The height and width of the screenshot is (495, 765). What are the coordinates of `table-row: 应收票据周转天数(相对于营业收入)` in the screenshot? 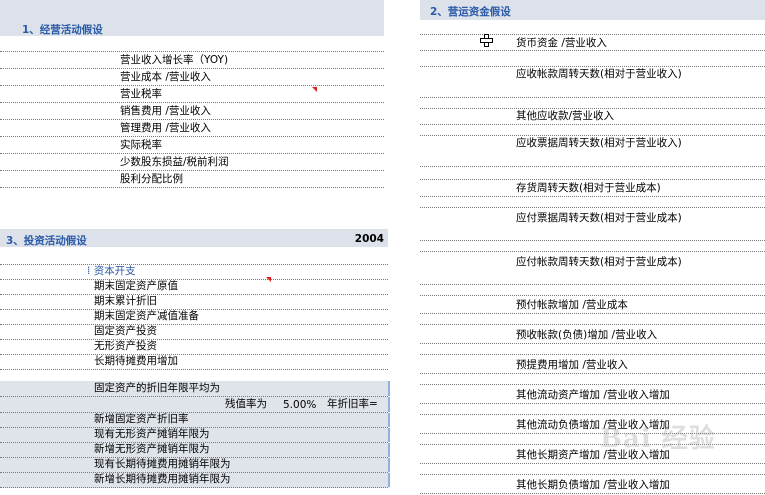 It's located at (592, 151).